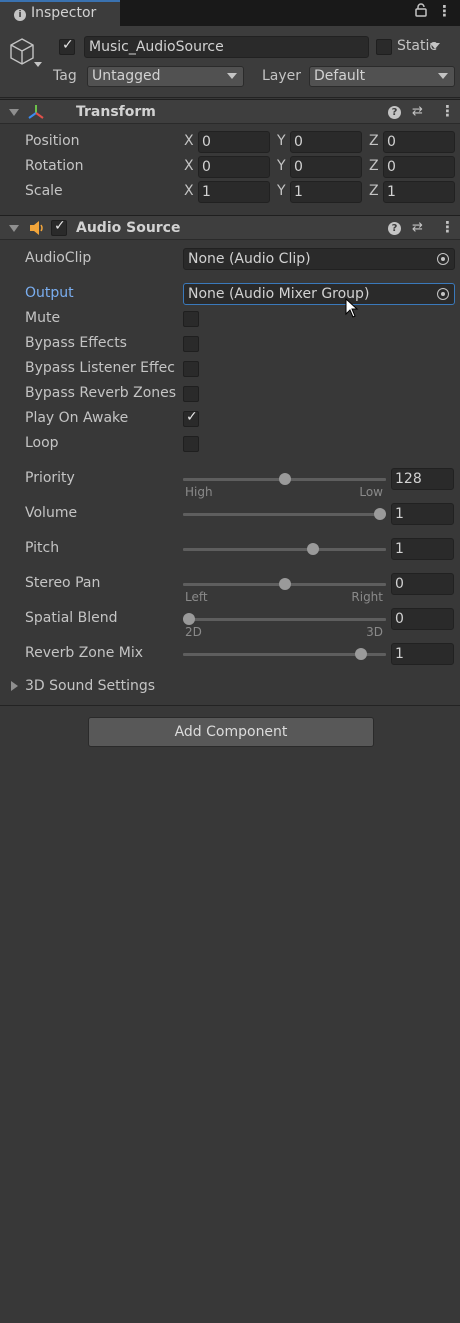 This screenshot has height=1323, width=460. I want to click on output-field: None (Audio Mixer Group), so click(319, 294).